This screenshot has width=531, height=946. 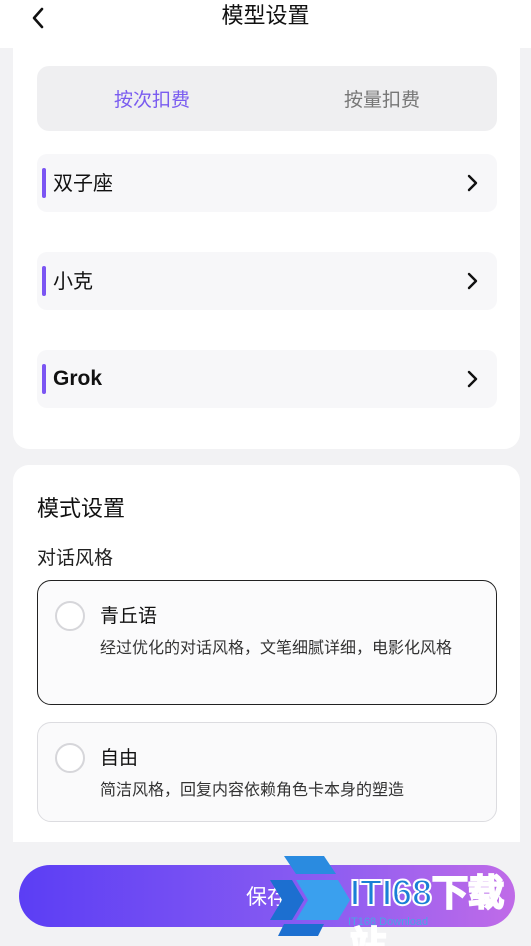 I want to click on header-bar: 模型设置, so click(x=265, y=24).